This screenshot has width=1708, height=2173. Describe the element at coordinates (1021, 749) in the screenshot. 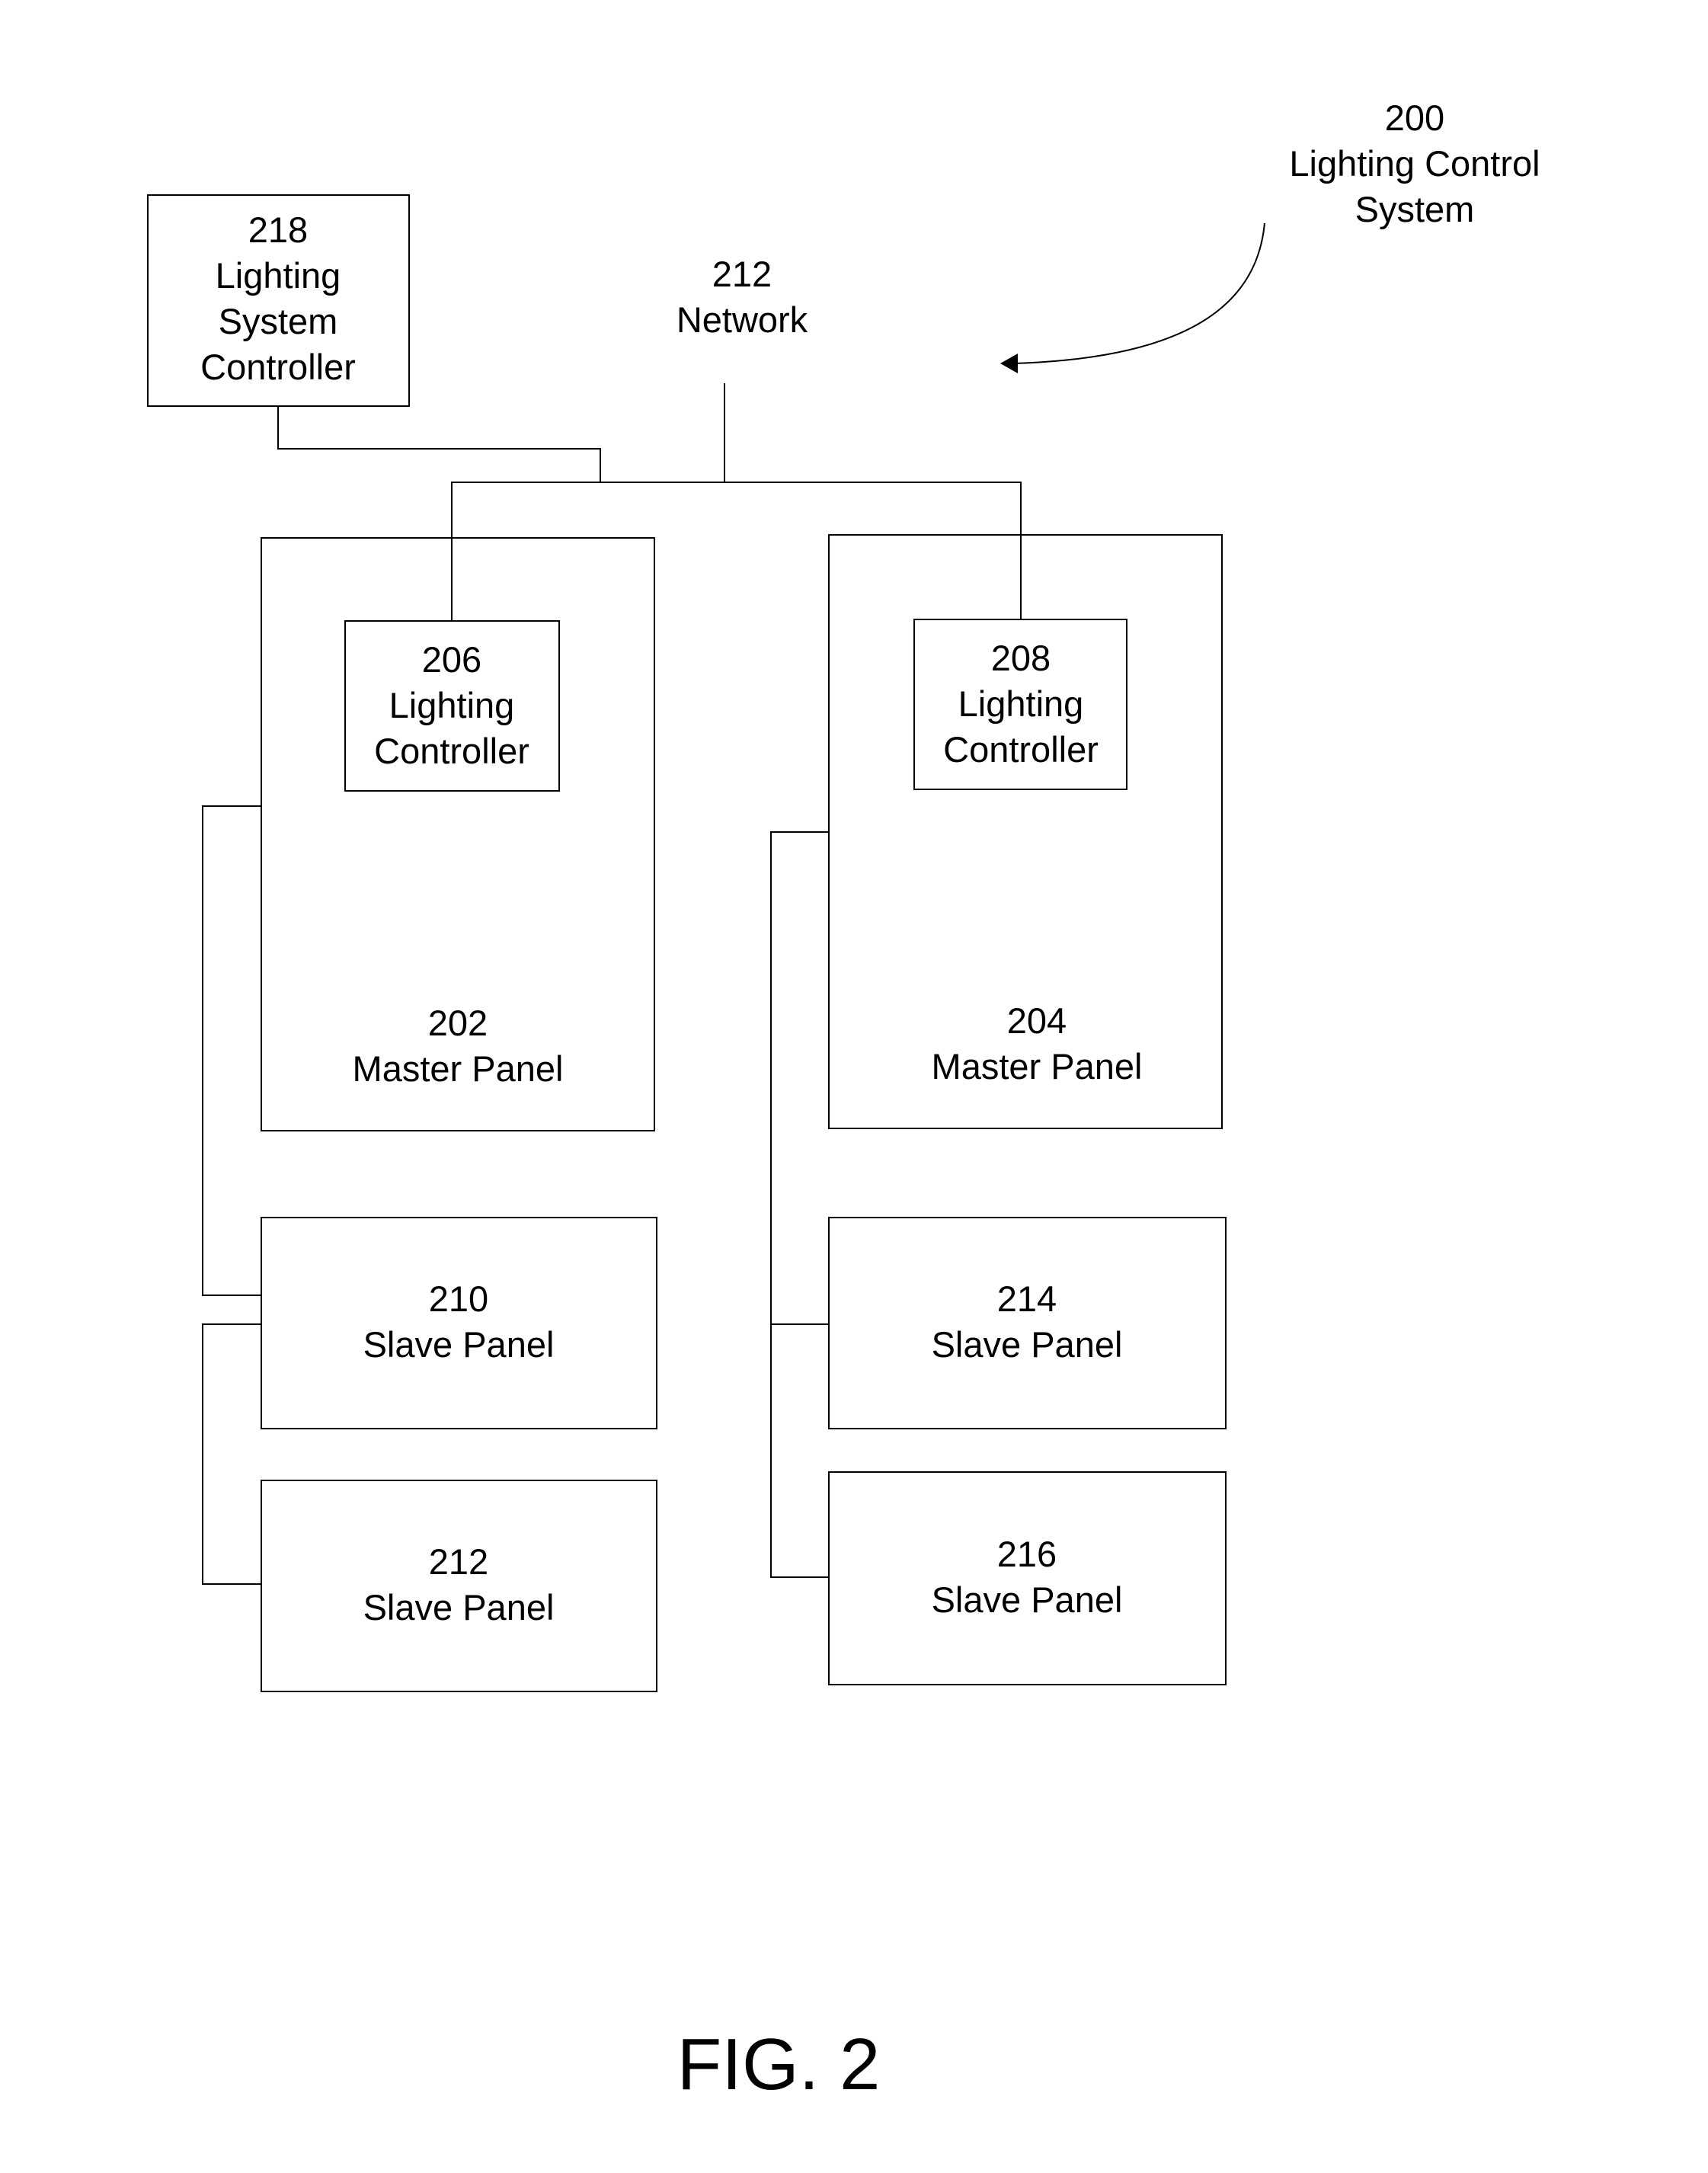

I see `controller-208-line2: Controller` at that location.